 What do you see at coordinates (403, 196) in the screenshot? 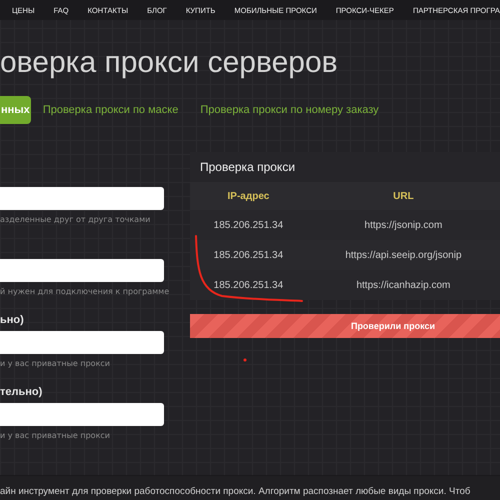
I see `column-header: URL` at bounding box center [403, 196].